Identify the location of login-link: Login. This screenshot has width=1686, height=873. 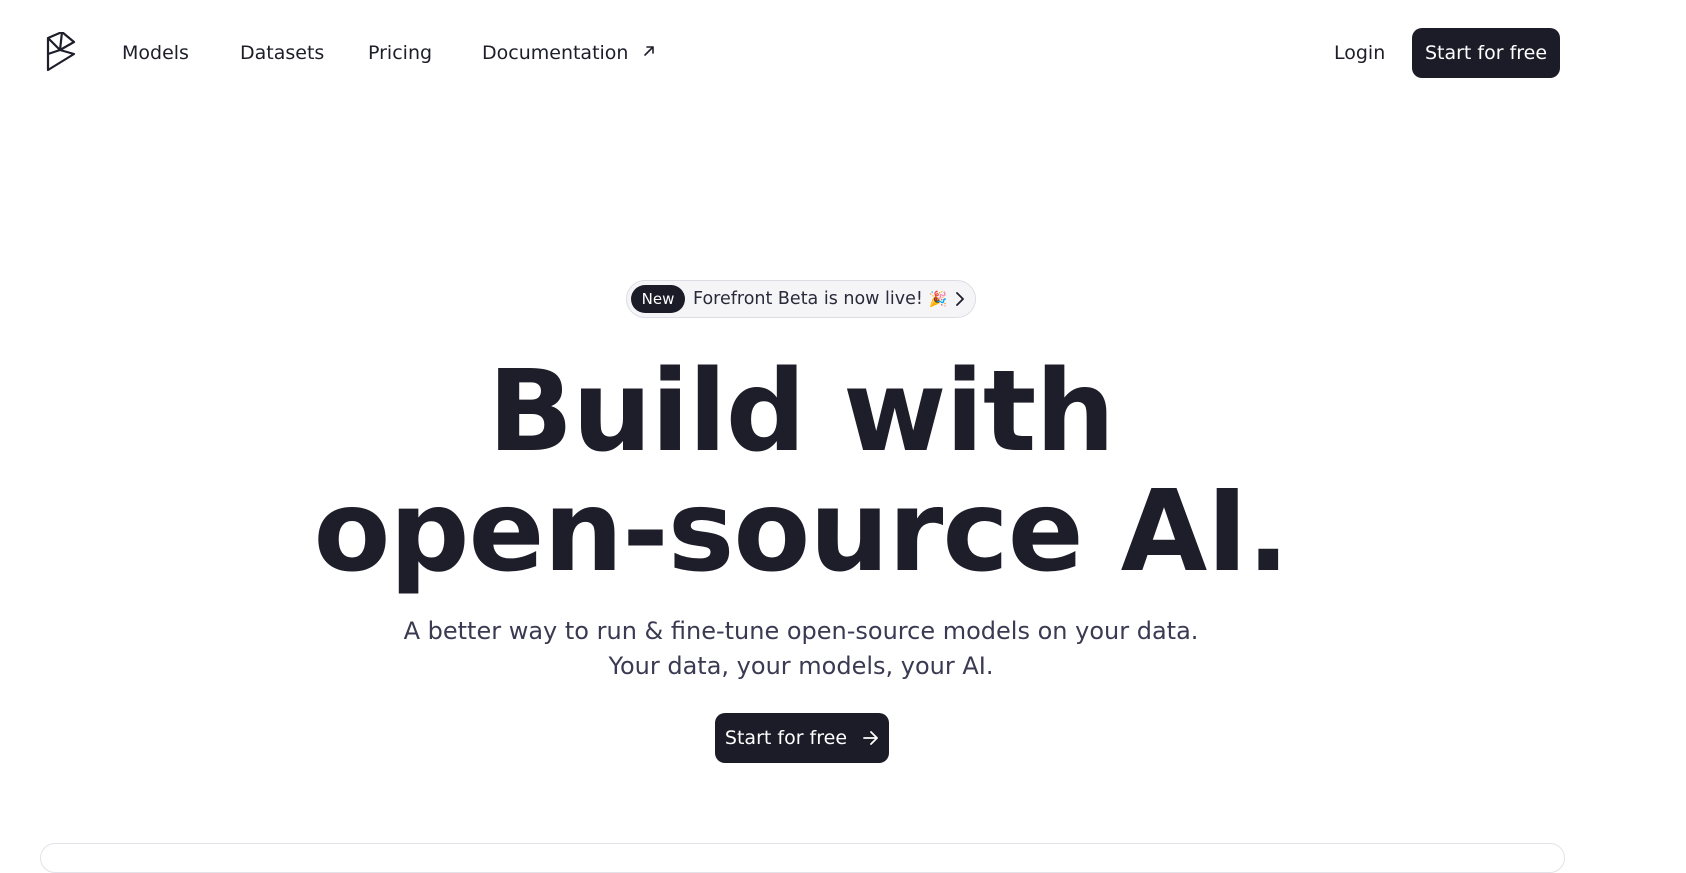
(1359, 53).